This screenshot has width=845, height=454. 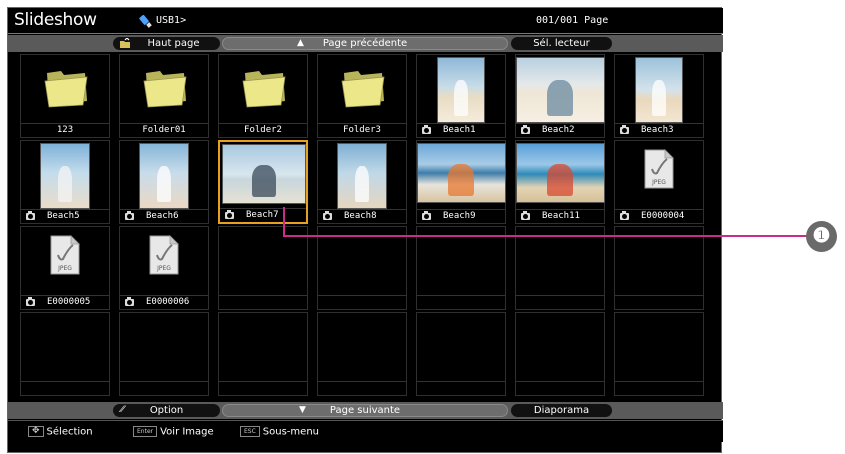 I want to click on folder-up-icon, so click(x=125, y=43).